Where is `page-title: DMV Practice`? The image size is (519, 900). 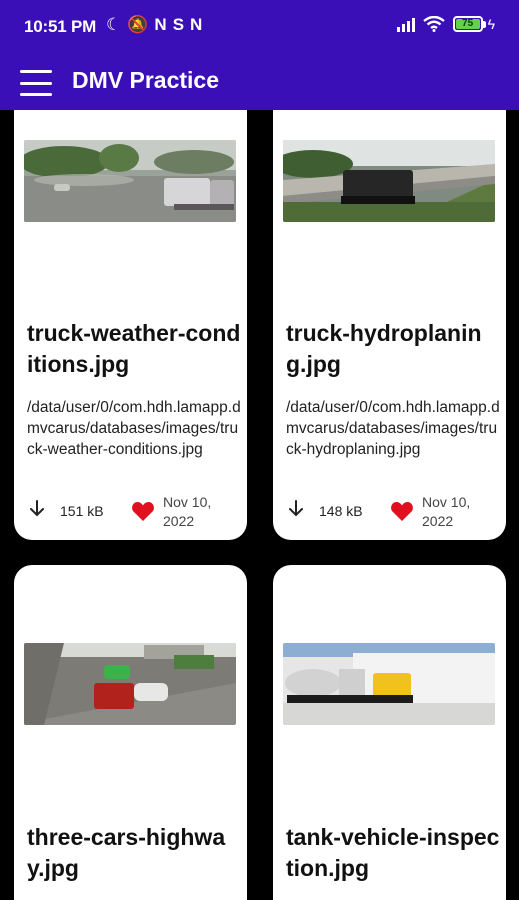
page-title: DMV Practice is located at coordinates (146, 80).